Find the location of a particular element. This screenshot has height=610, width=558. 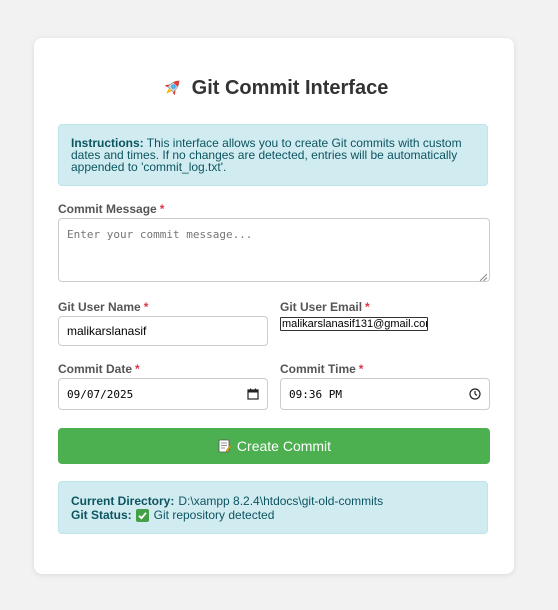

rocket-icon is located at coordinates (172, 88).